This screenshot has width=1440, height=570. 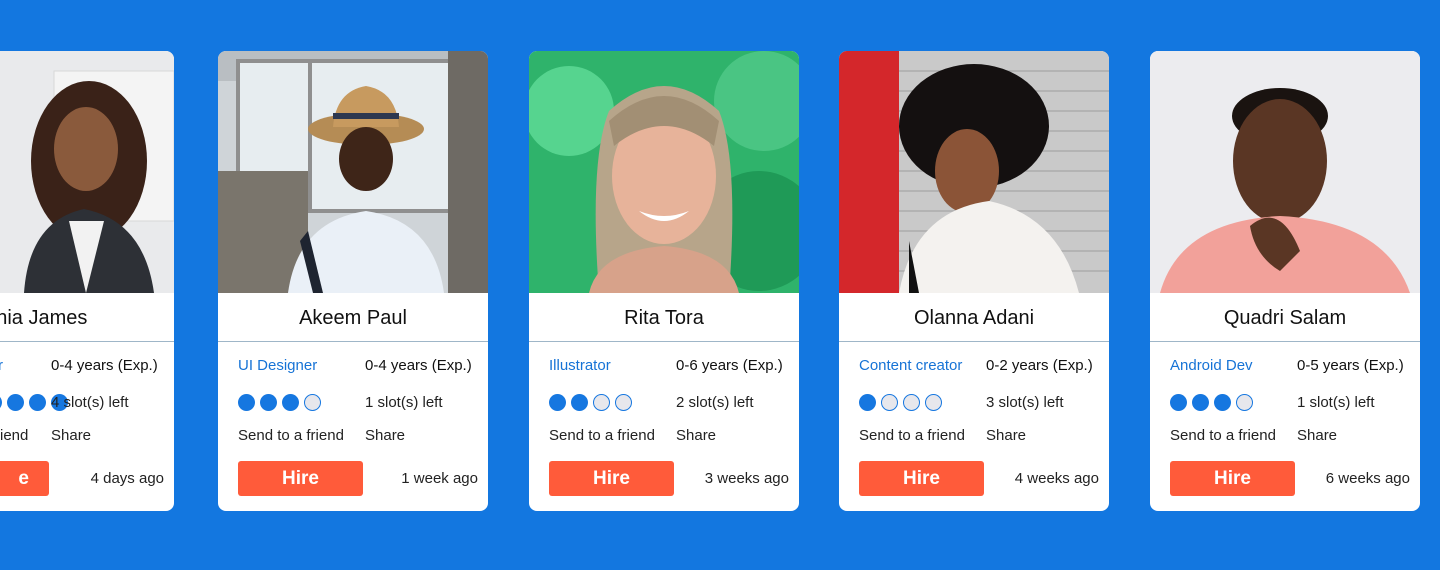 I want to click on candidate-name: Olanna Adani, so click(x=974, y=318).